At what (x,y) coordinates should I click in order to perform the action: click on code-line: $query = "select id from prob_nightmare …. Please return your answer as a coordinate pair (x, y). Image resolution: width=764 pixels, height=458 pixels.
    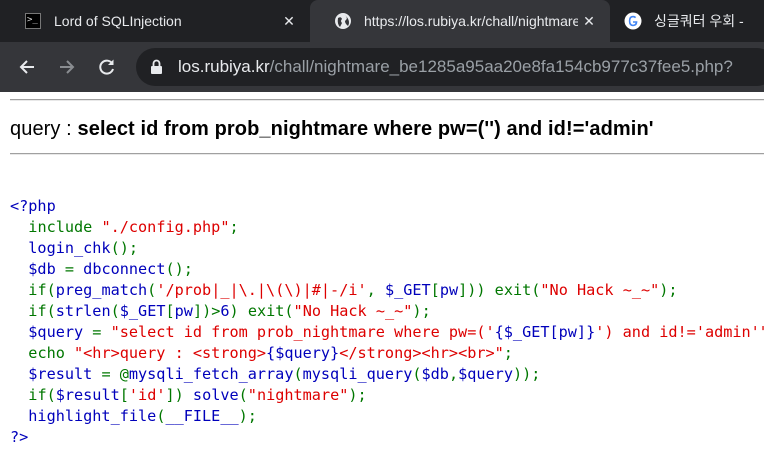
    Looking at the image, I should click on (387, 332).